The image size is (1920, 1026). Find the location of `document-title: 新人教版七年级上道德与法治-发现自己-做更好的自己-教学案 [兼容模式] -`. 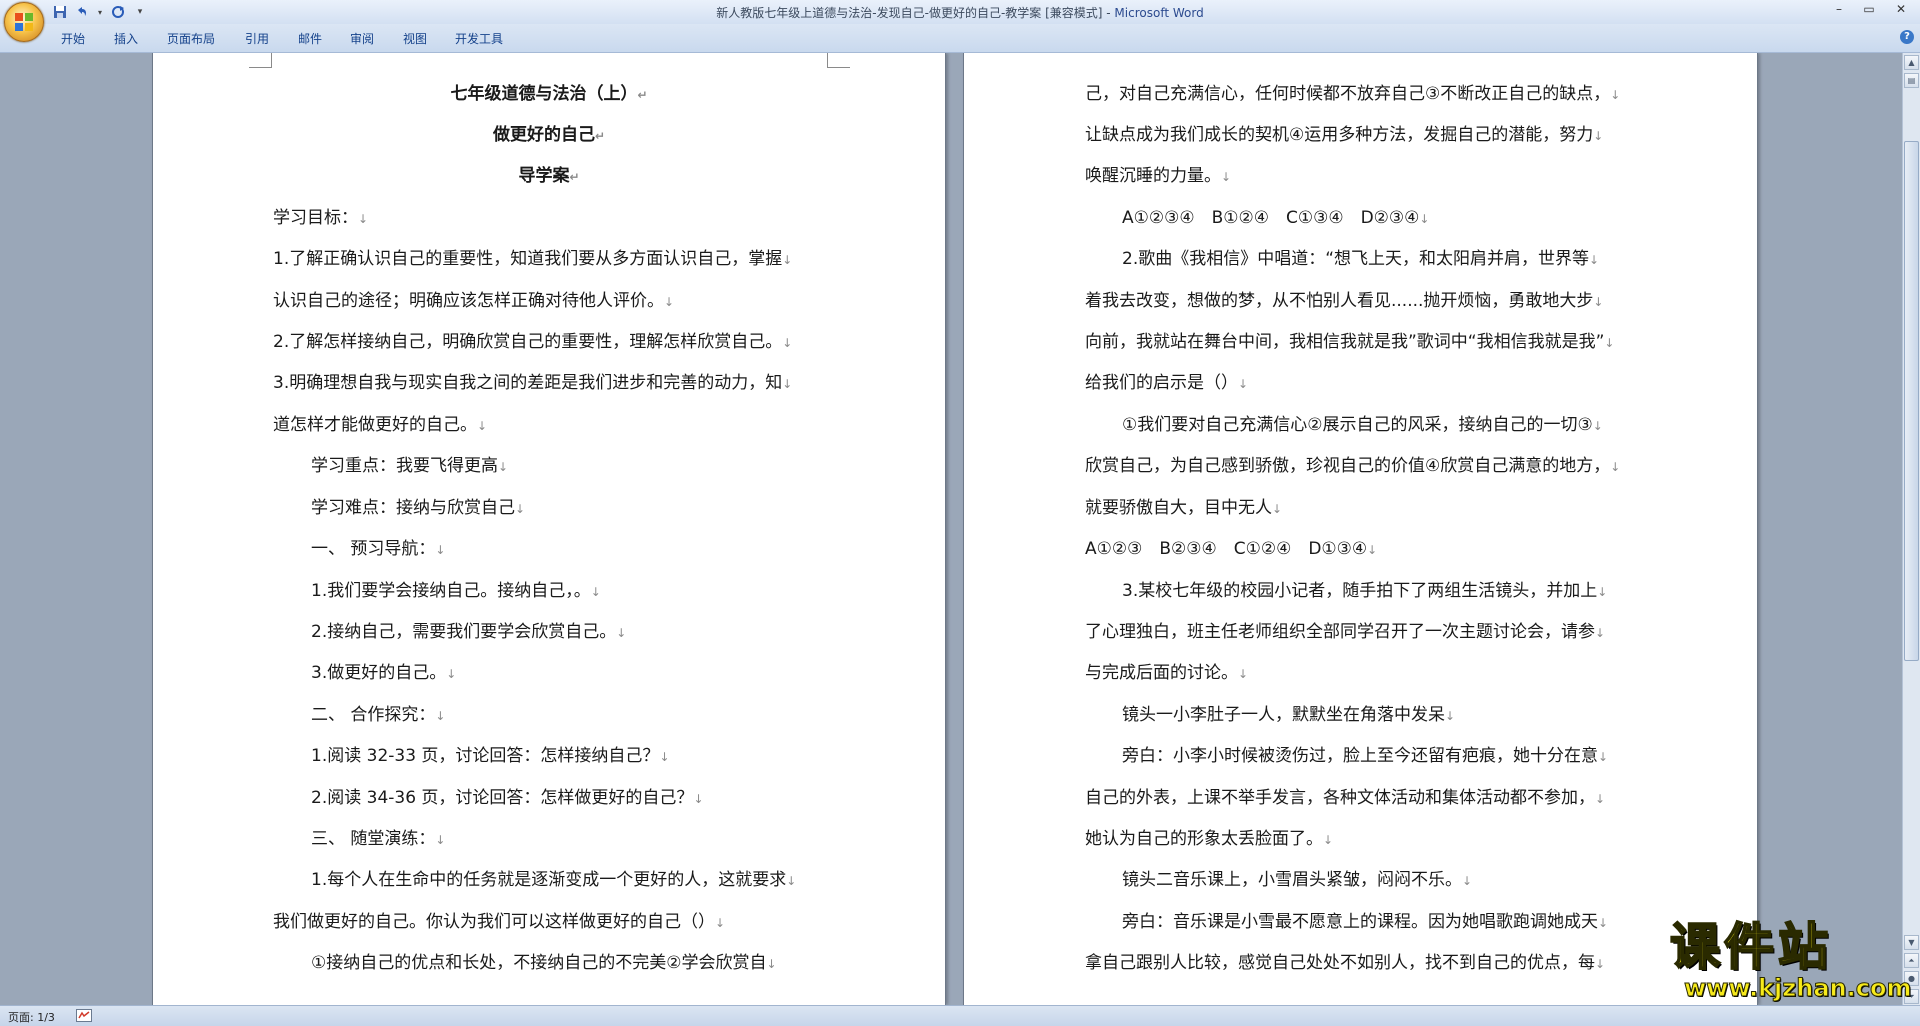

document-title: 新人教版七年级上道德与法治-发现自己-做更好的自己-教学案 [兼容模式] - is located at coordinates (915, 13).